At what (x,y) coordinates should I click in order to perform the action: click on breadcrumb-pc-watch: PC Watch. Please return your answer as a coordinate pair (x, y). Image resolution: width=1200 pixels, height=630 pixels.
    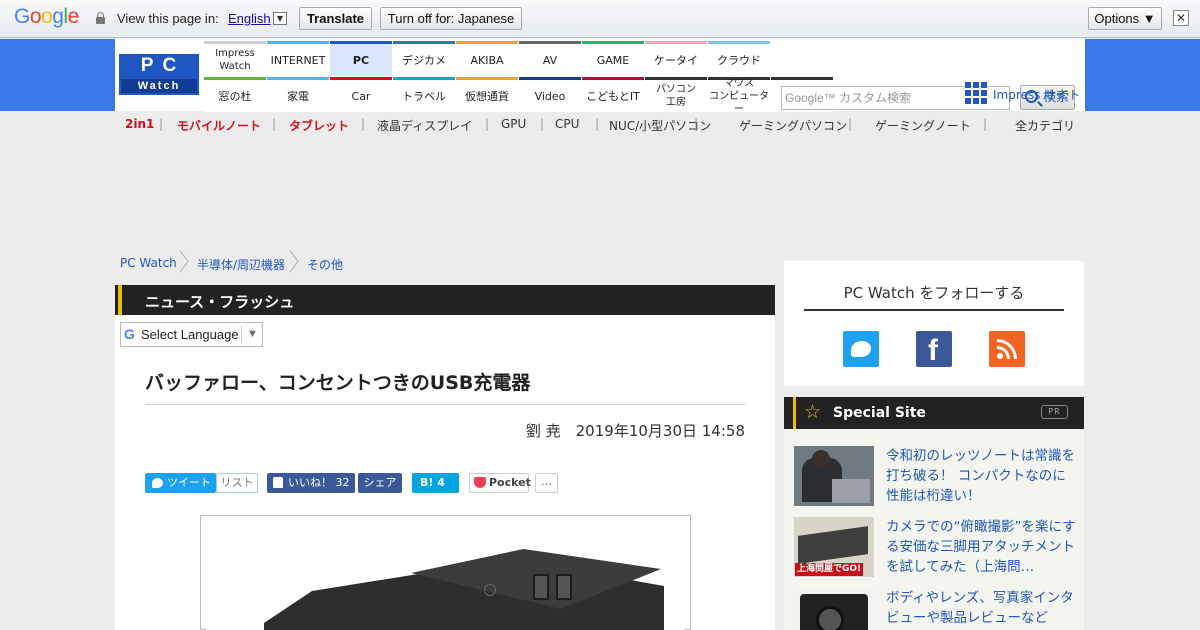
    Looking at the image, I should click on (148, 263).